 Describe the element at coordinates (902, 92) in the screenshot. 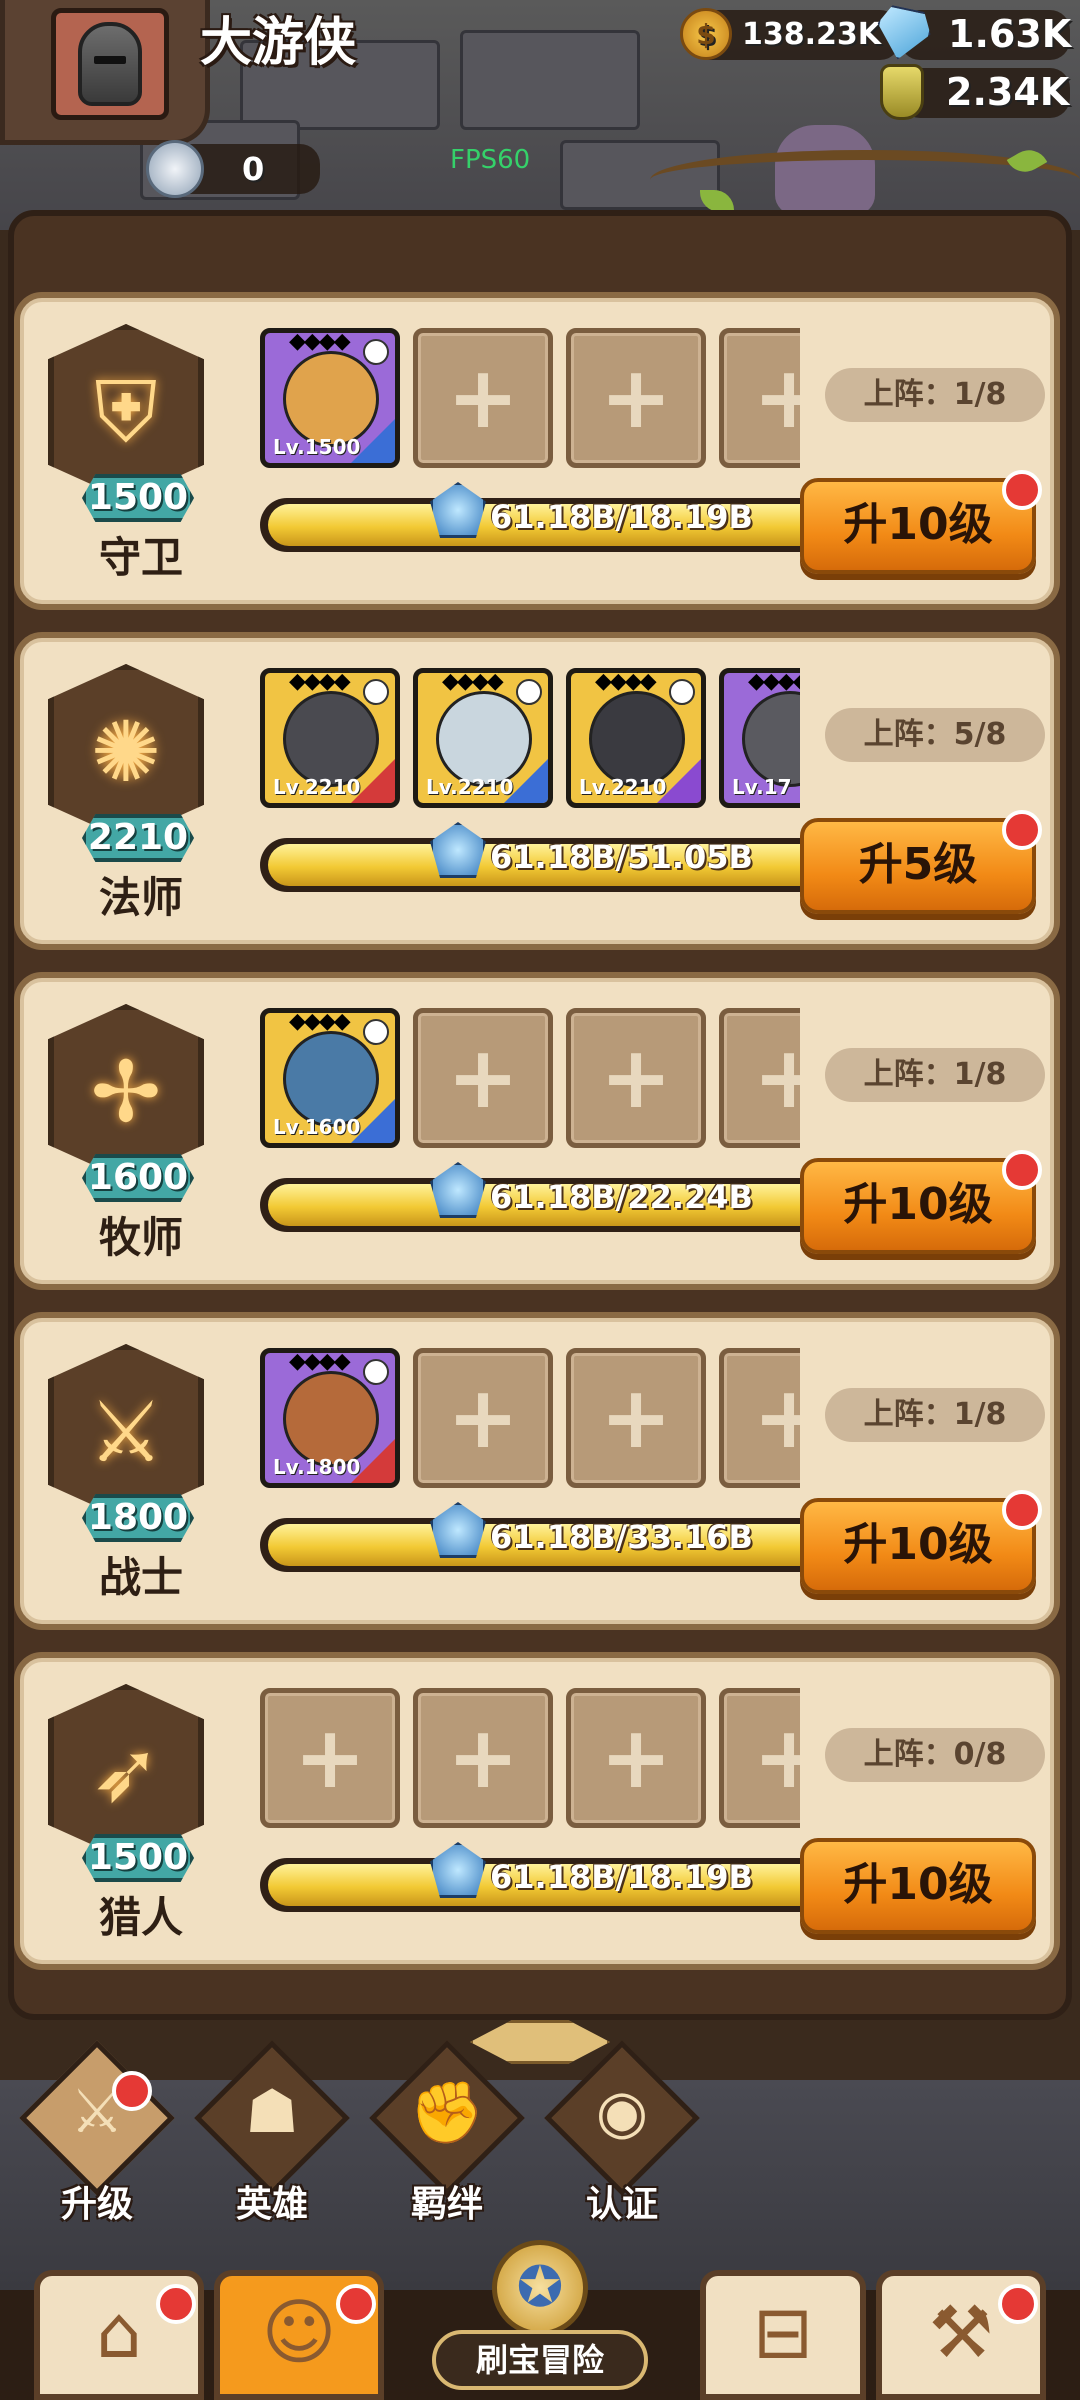

I see `potion-icon` at that location.